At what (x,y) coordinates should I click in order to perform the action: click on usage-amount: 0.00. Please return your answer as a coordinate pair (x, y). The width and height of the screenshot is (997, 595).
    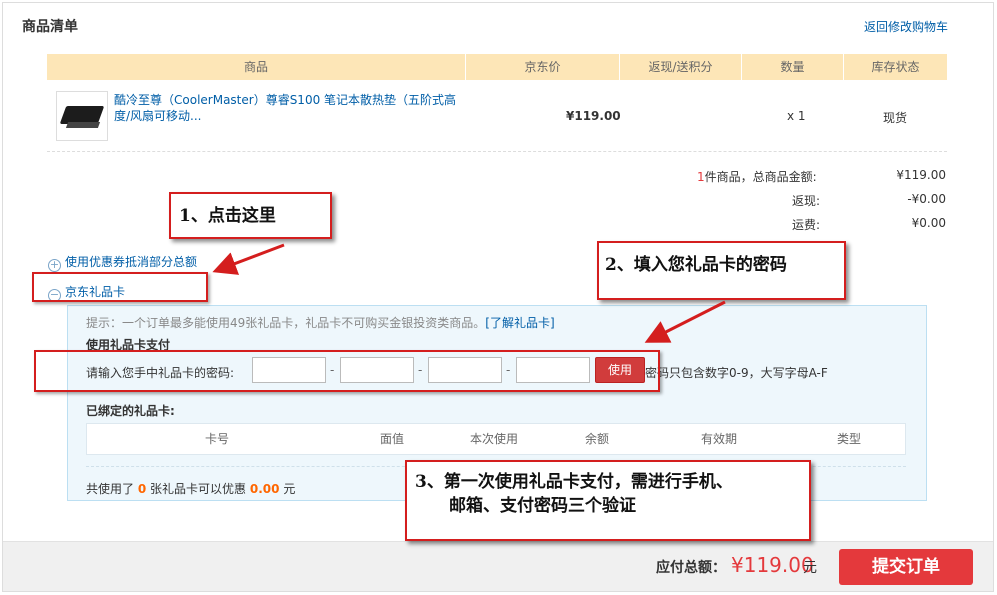
    Looking at the image, I should click on (264, 489).